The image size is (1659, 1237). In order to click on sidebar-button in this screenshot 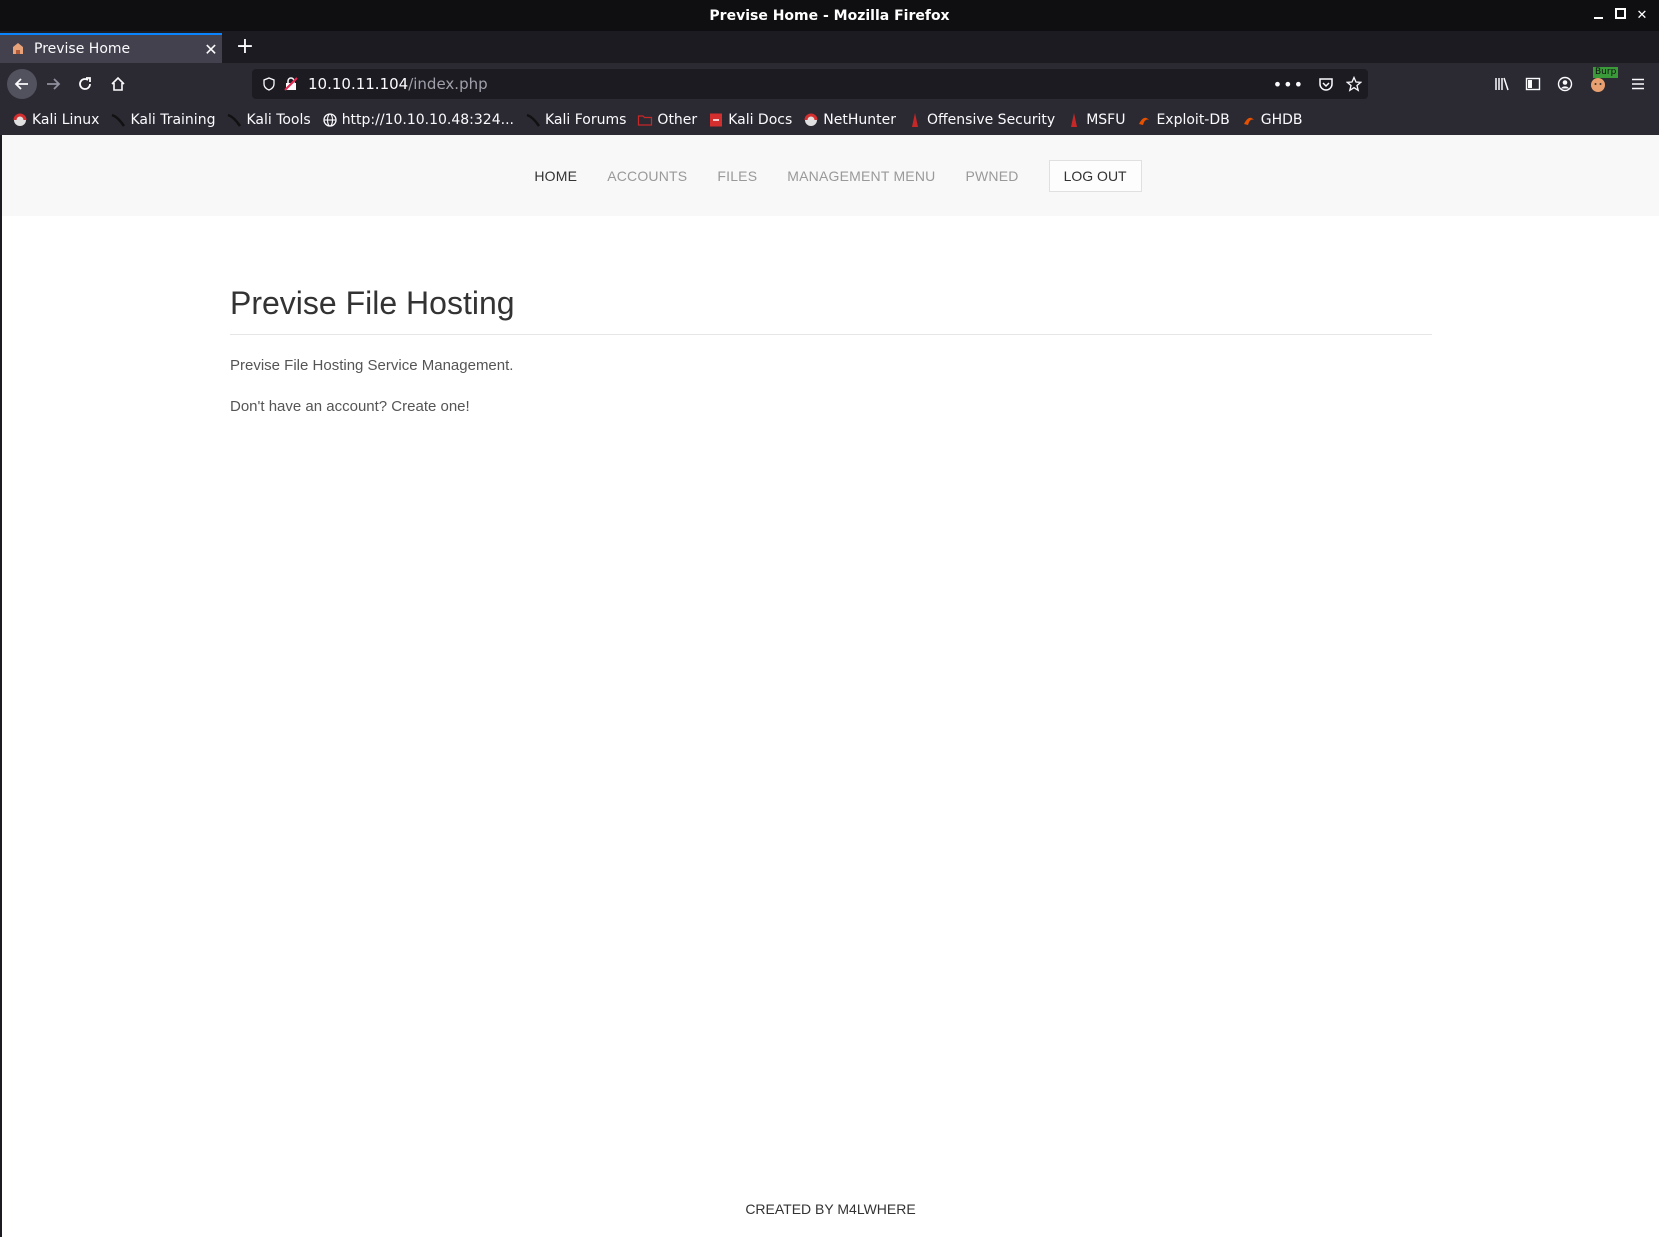, I will do `click(1533, 84)`.